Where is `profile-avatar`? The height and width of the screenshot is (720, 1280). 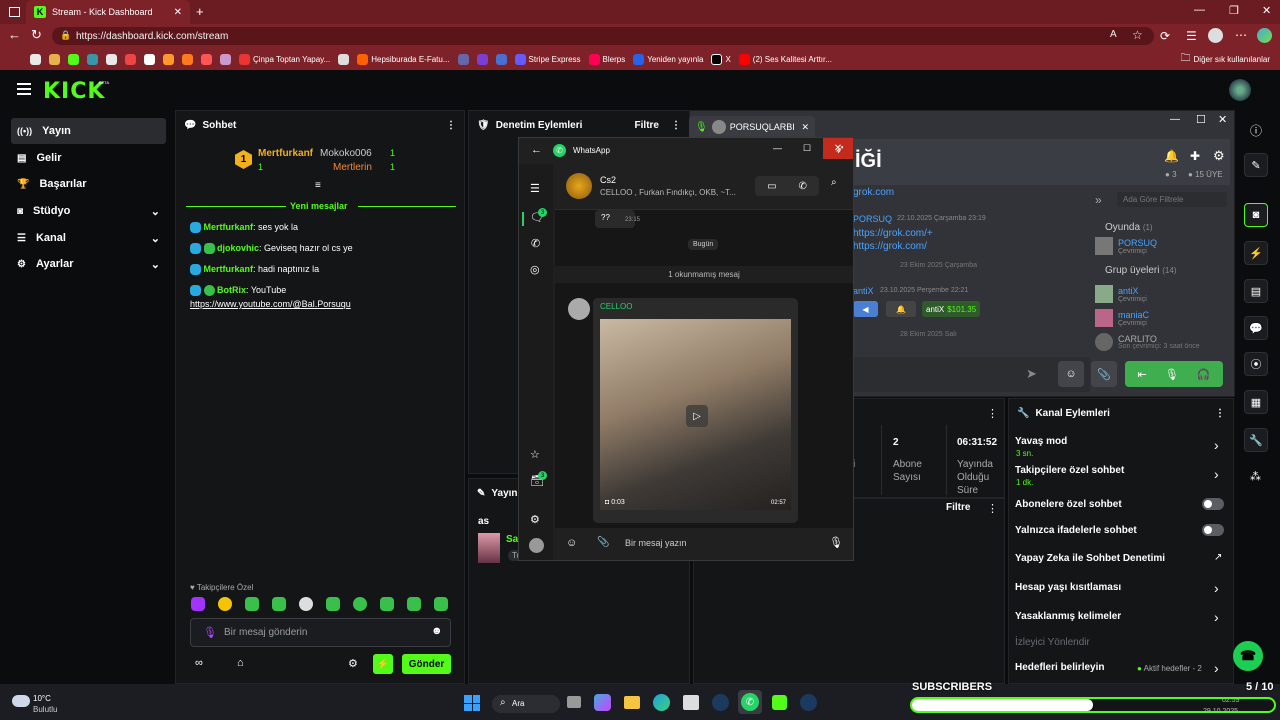
profile-avatar is located at coordinates (536, 545).